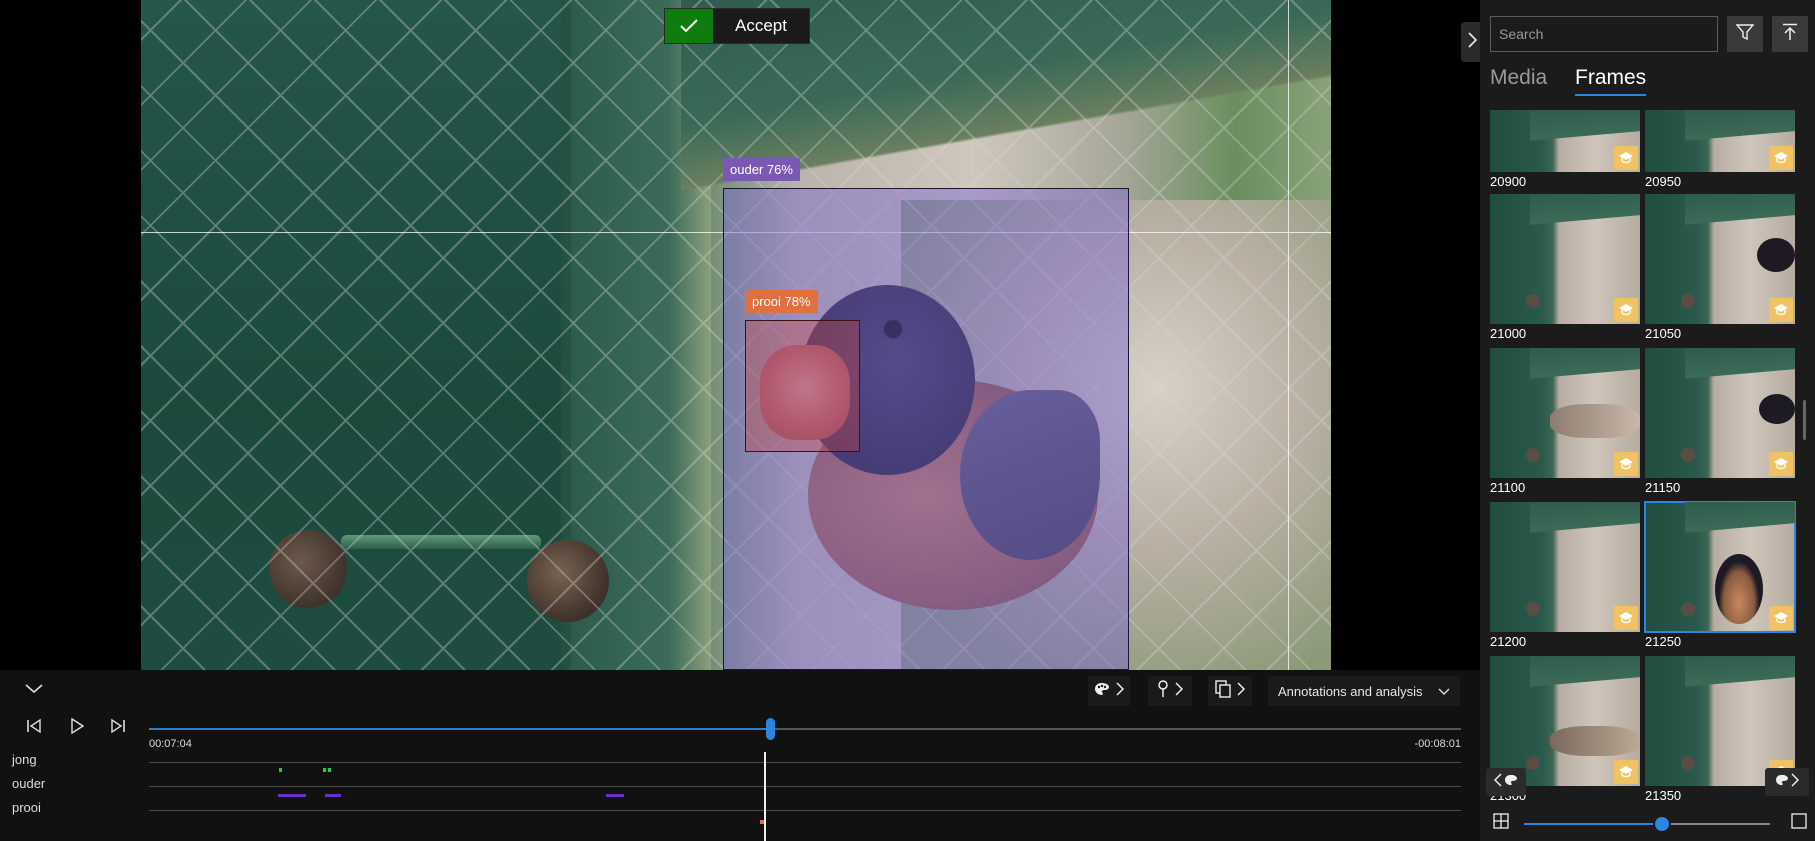 The width and height of the screenshot is (1815, 841). I want to click on playhead, so click(765, 796).